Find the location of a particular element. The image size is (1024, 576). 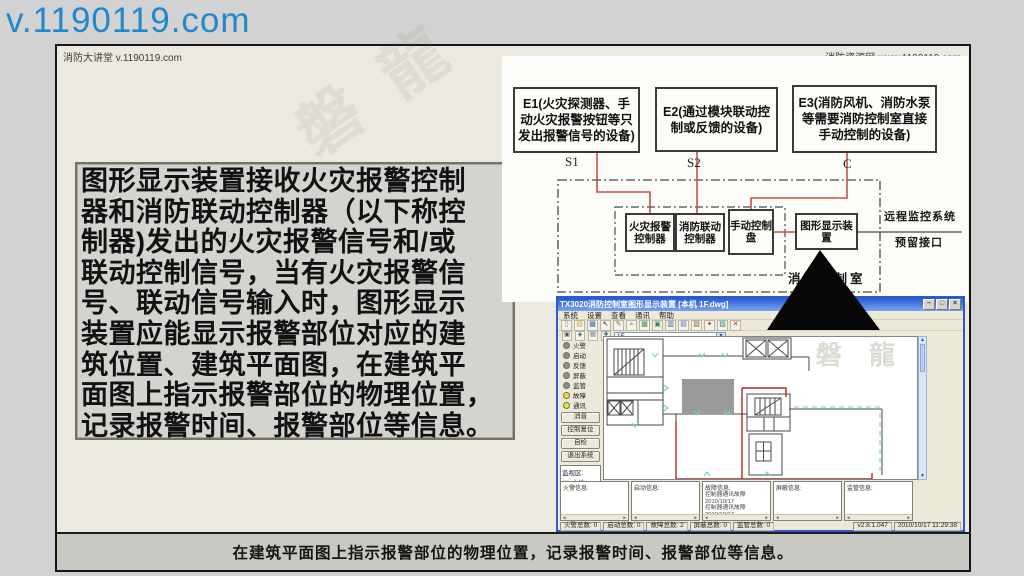

view-tool-icon: ▤ is located at coordinates (593, 335).